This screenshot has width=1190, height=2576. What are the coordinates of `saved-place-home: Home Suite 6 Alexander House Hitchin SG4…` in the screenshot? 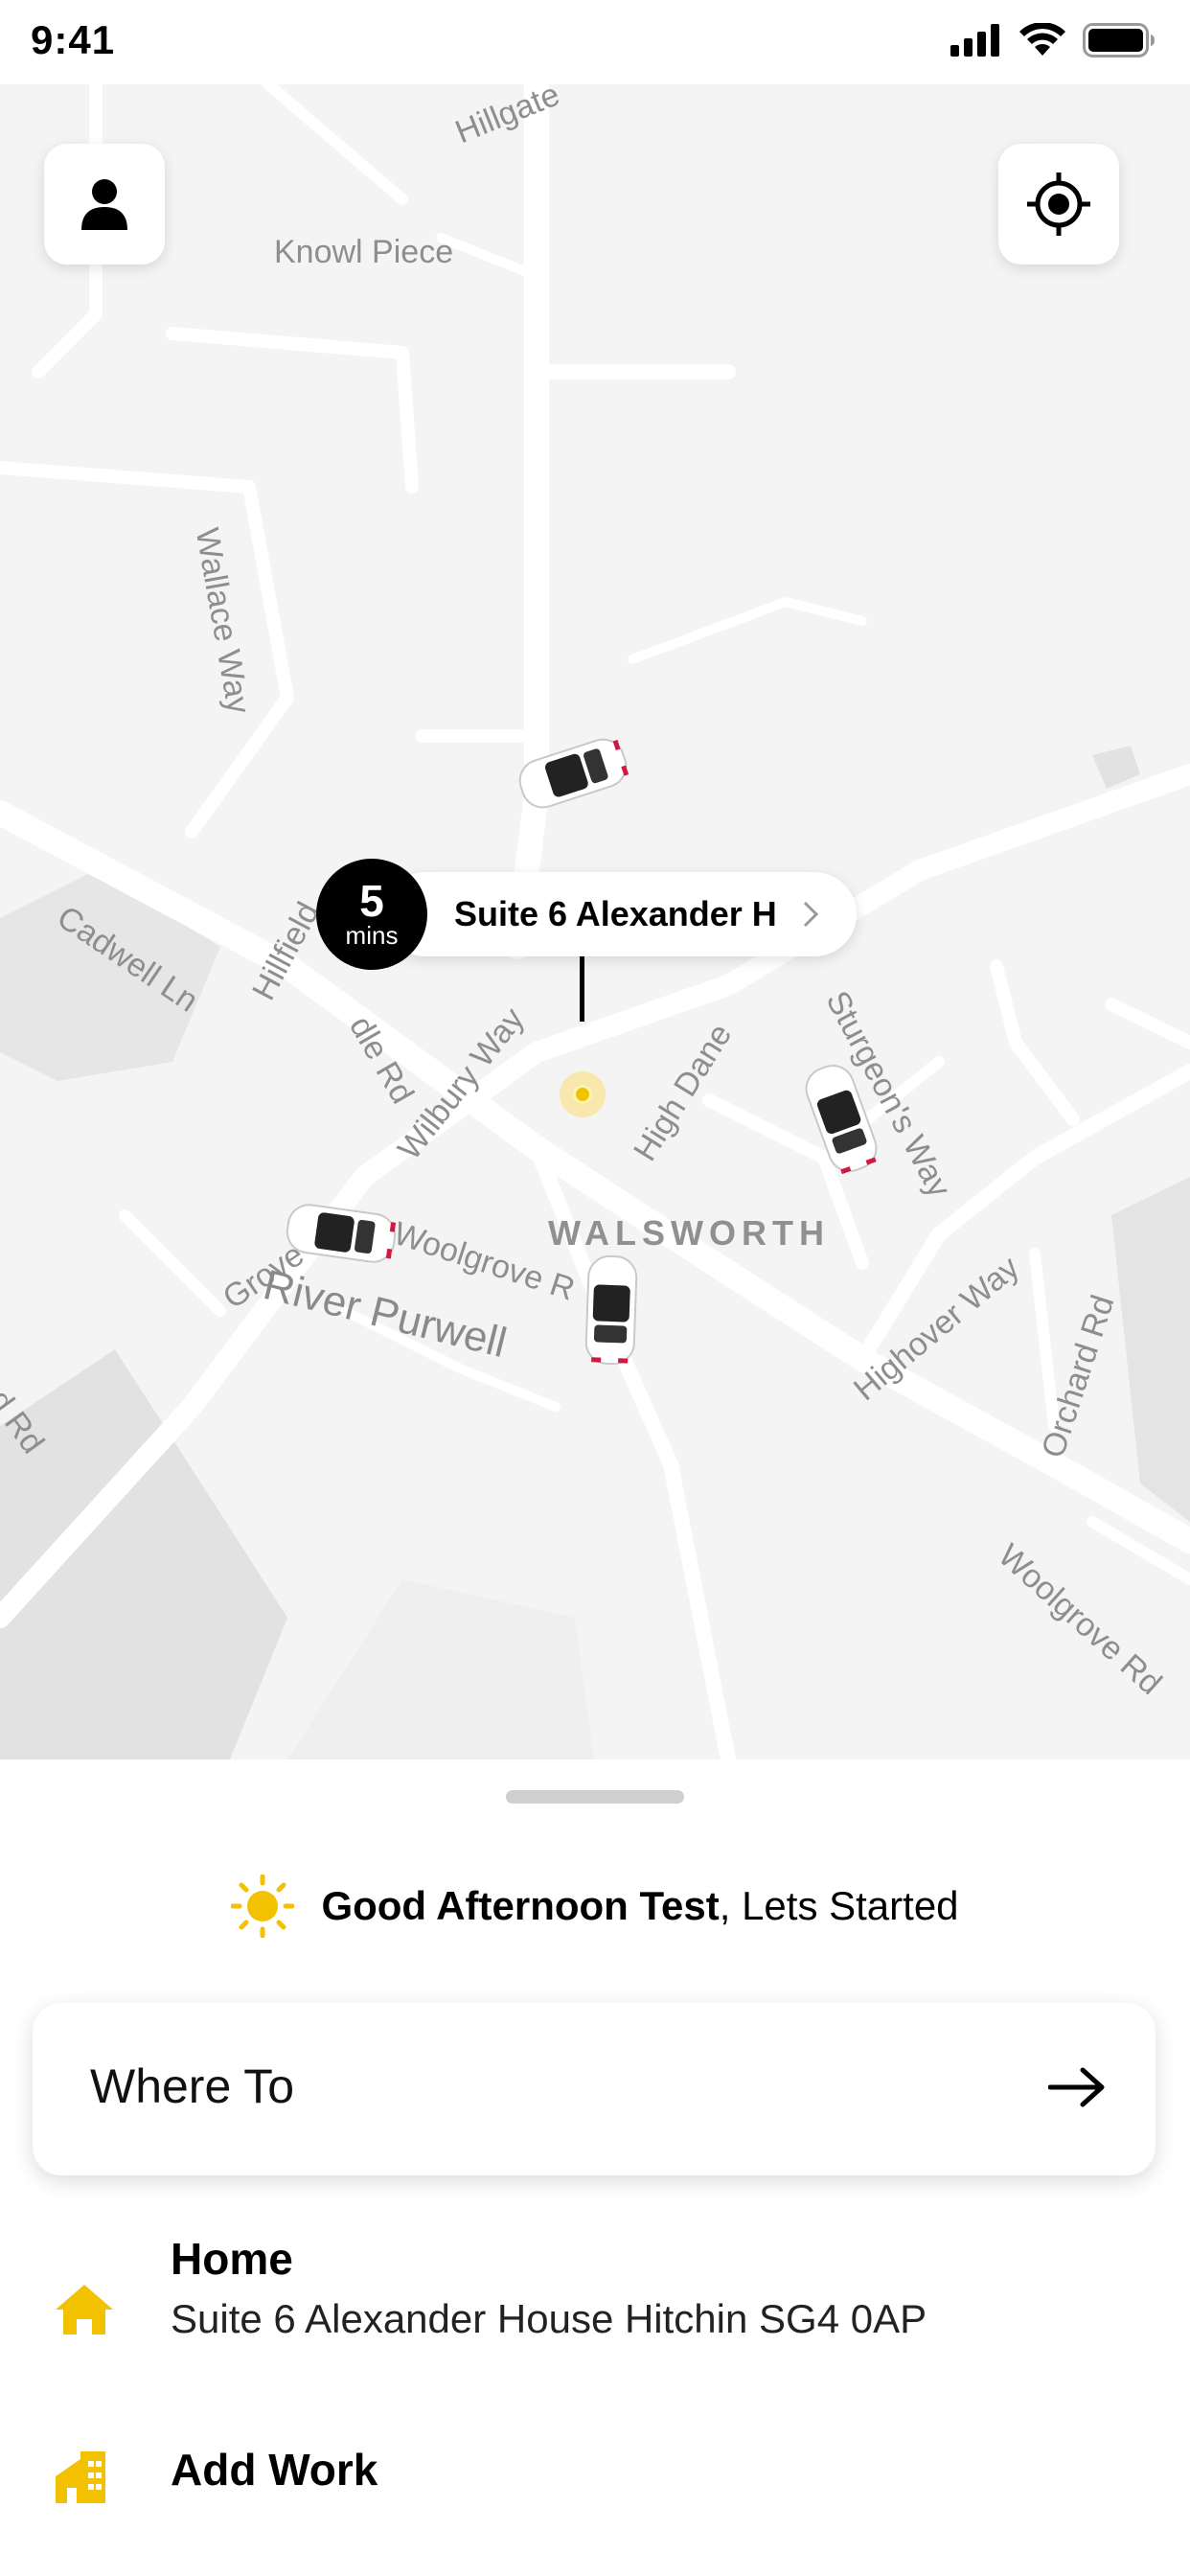 It's located at (595, 2292).